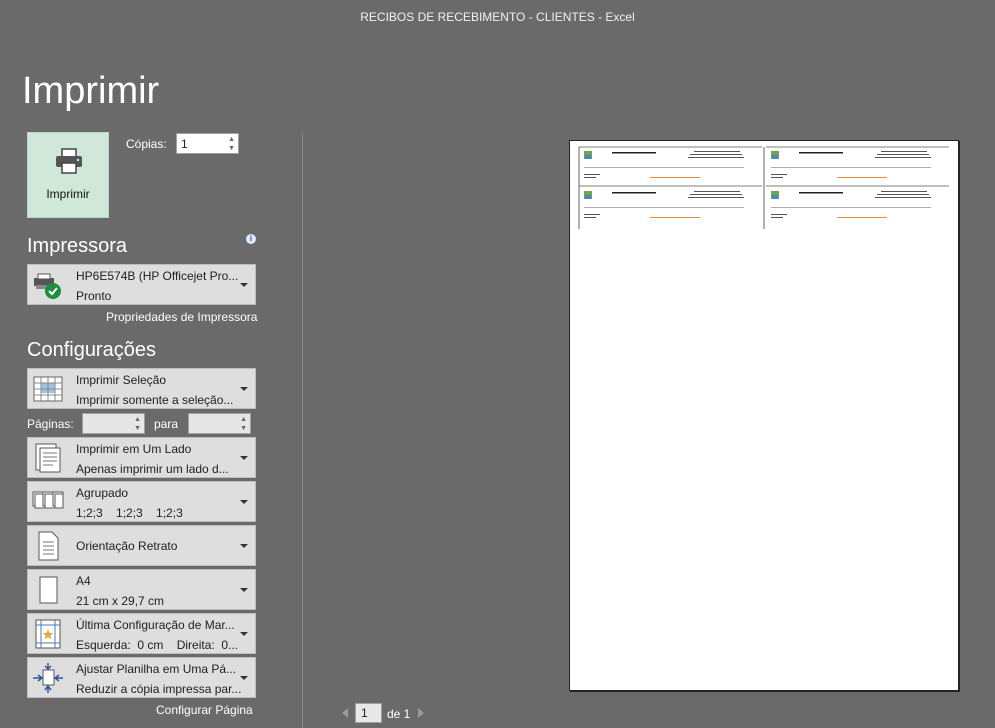 This screenshot has height=728, width=995. What do you see at coordinates (48, 634) in the screenshot?
I see `margins-icon` at bounding box center [48, 634].